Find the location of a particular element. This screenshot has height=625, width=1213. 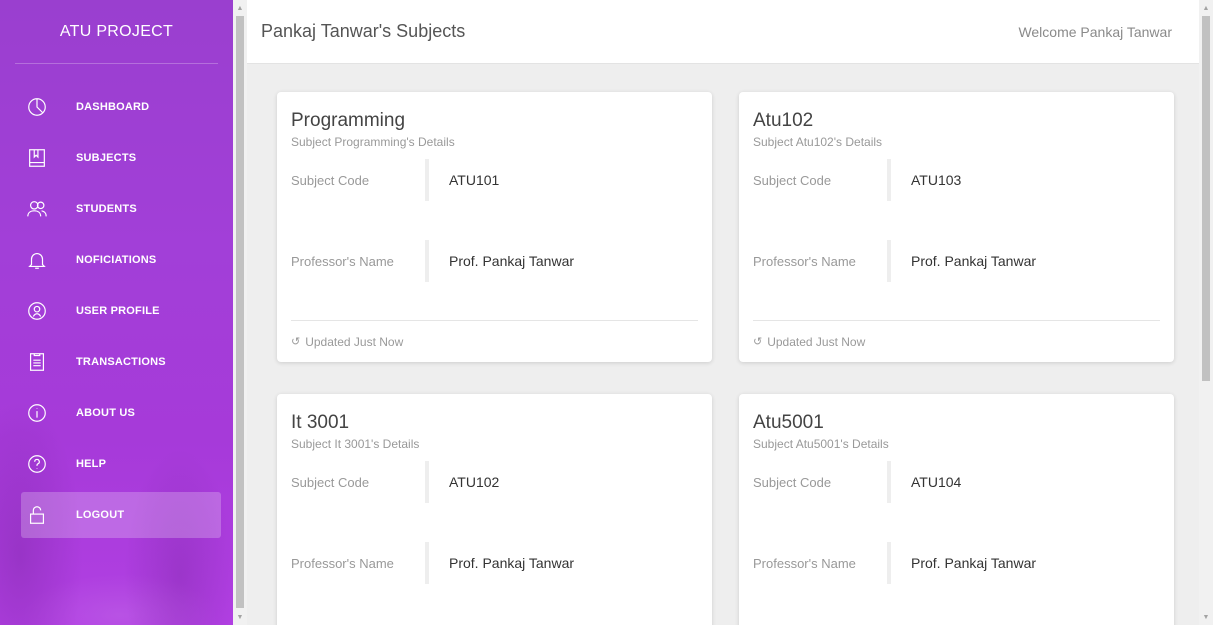

sidebar-item-students: STUDENTS is located at coordinates (121, 209).